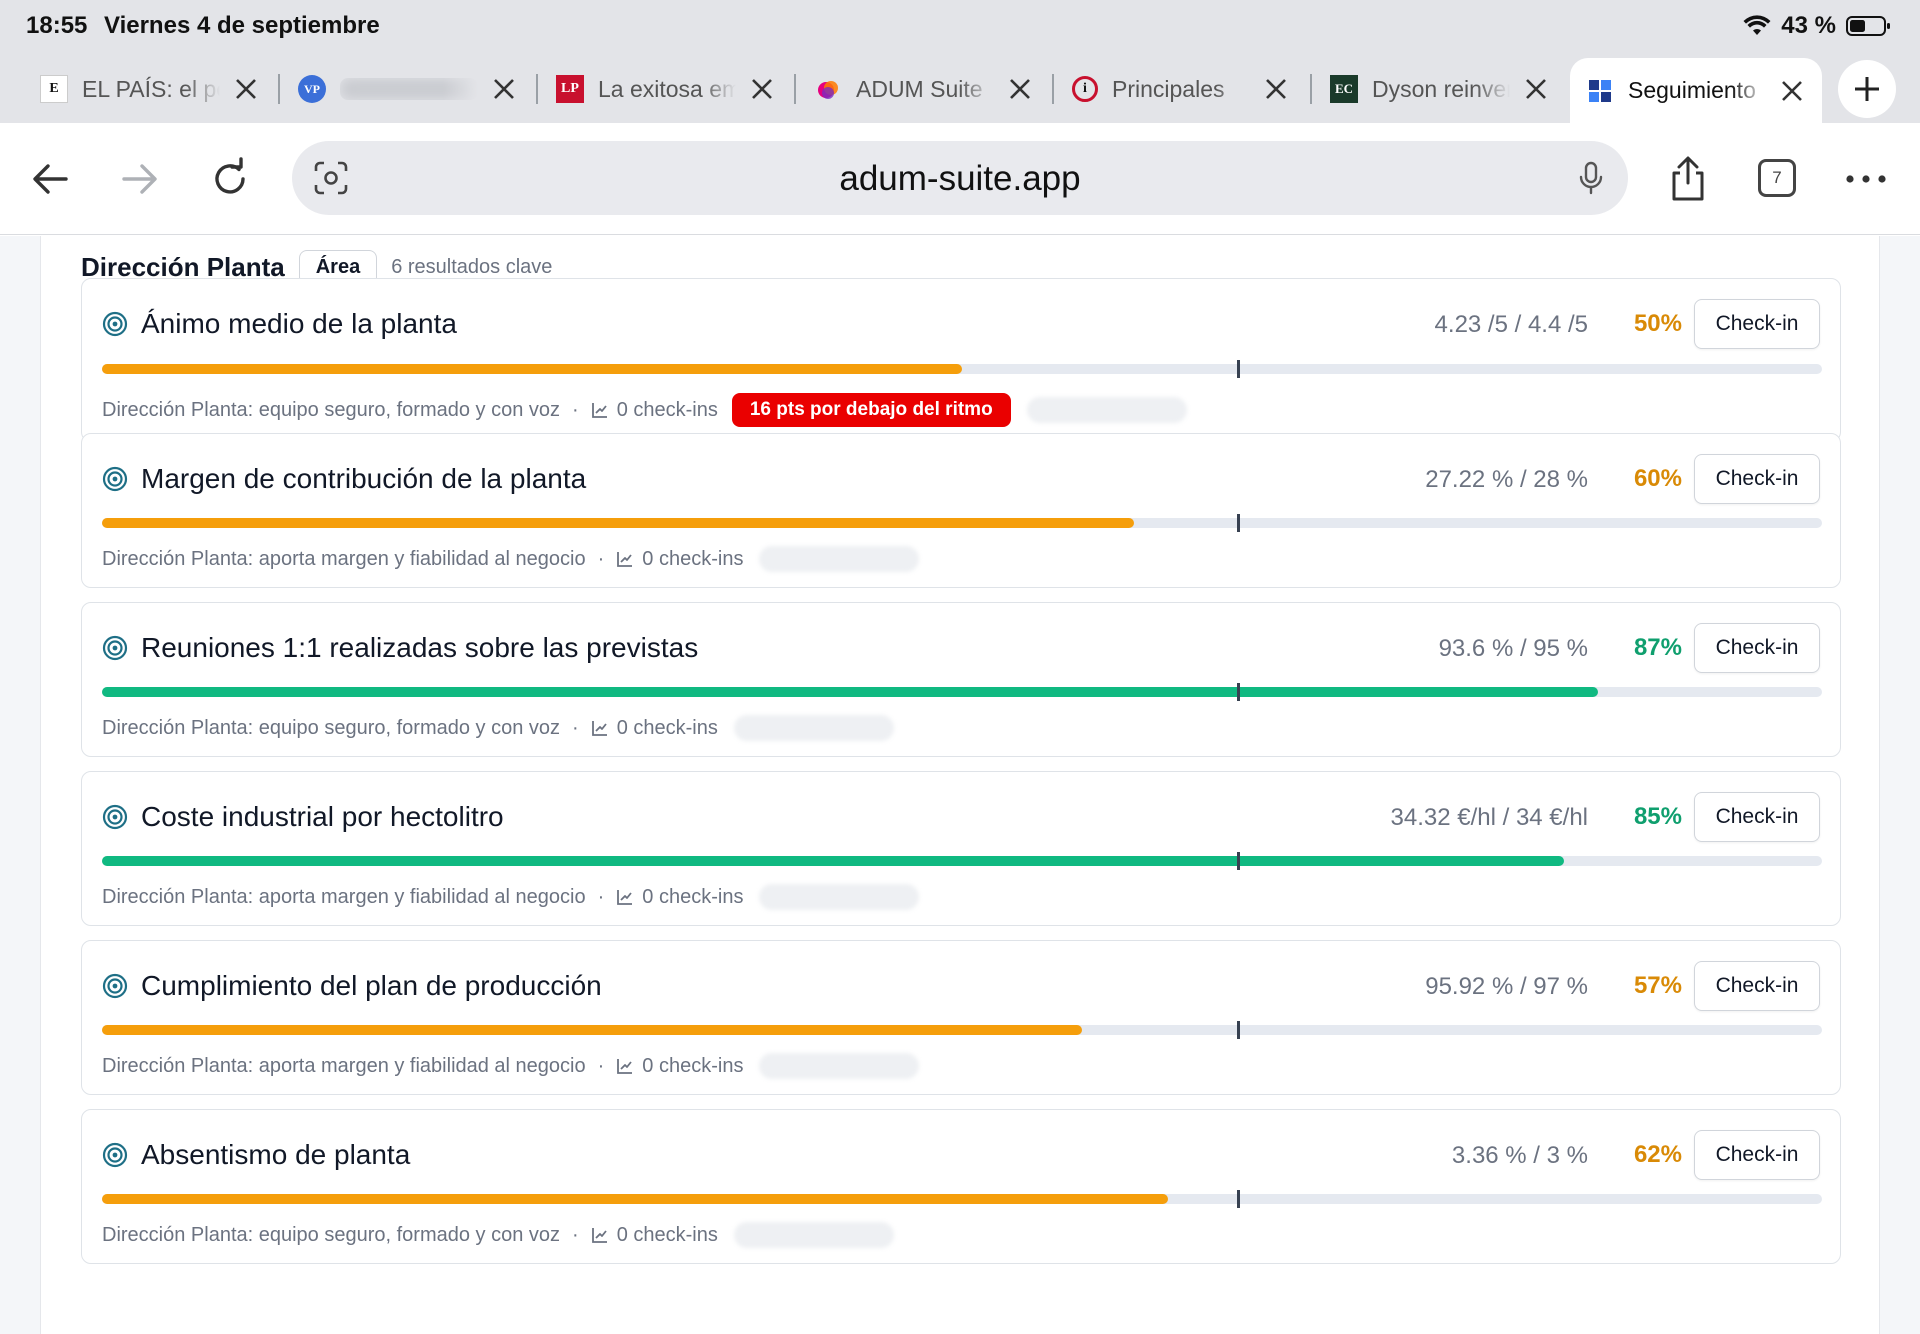  What do you see at coordinates (312, 89) in the screenshot?
I see `vp-favicon-icon: VP` at bounding box center [312, 89].